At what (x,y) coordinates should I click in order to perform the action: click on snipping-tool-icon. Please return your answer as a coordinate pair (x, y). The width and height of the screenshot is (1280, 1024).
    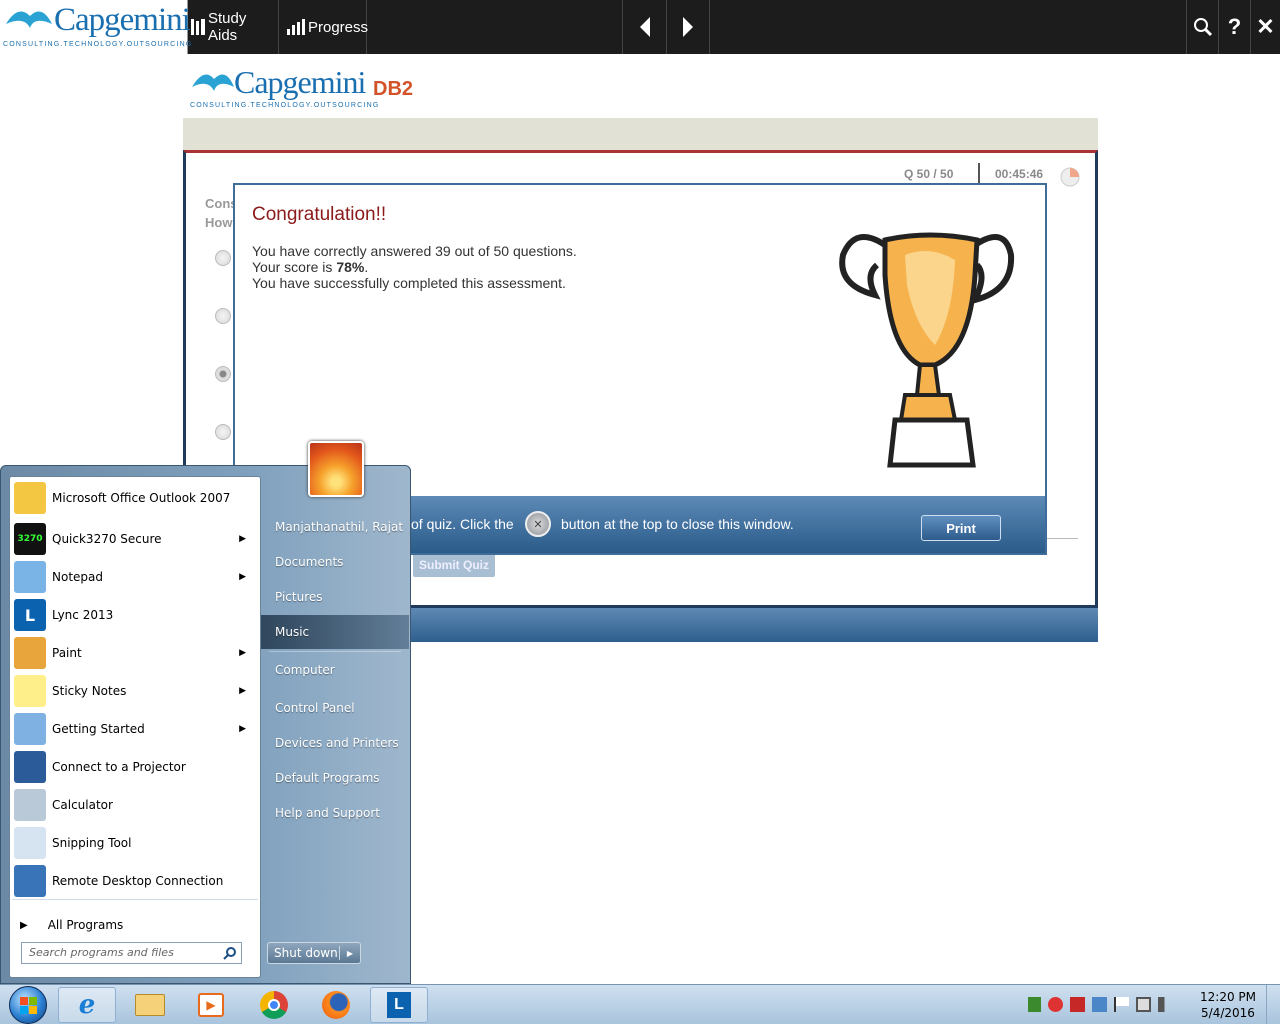
    Looking at the image, I should click on (30, 843).